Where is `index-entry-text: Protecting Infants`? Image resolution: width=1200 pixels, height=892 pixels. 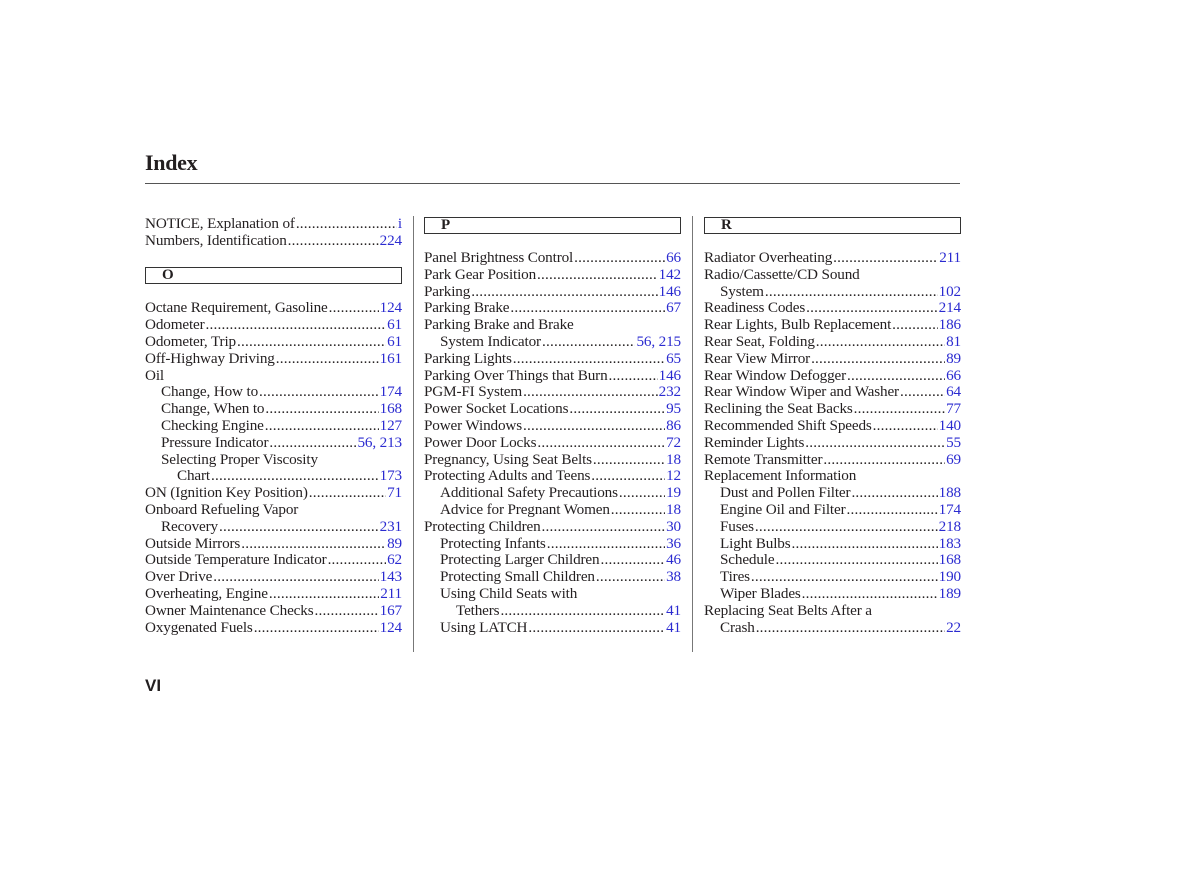 index-entry-text: Protecting Infants is located at coordinates (493, 543).